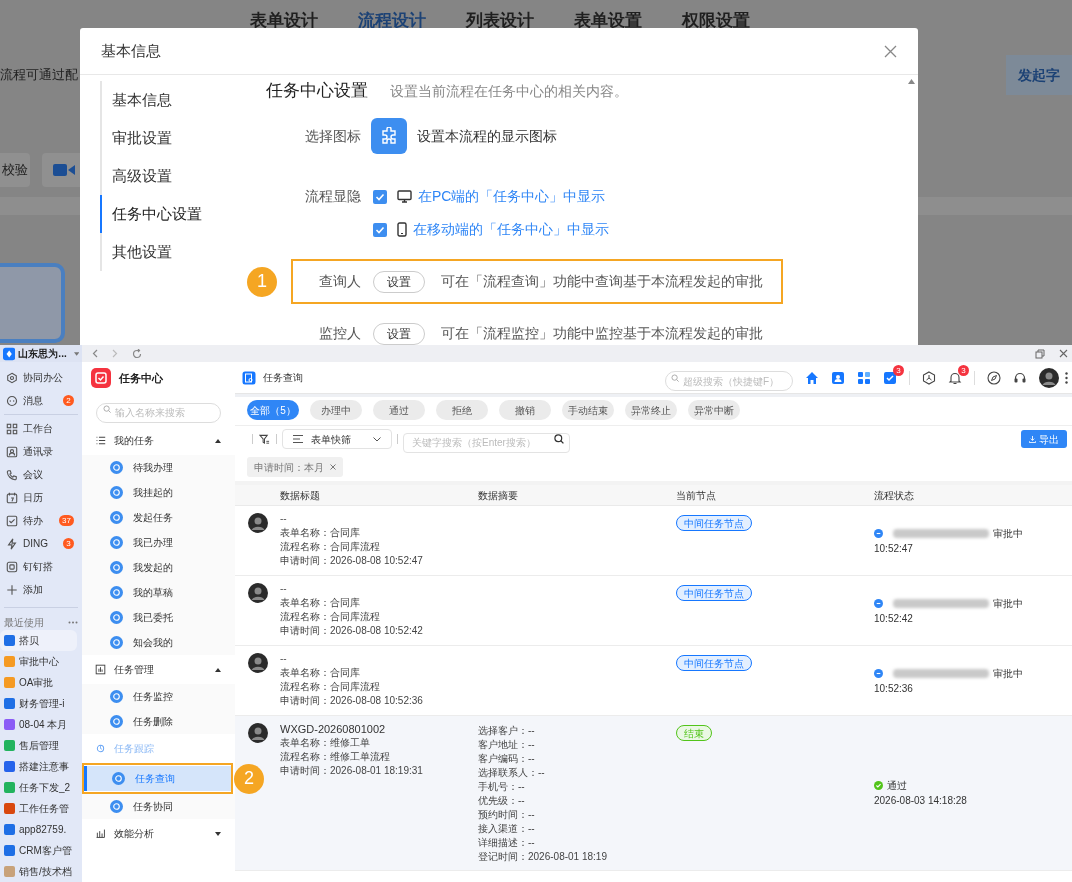 The width and height of the screenshot is (1072, 882). What do you see at coordinates (41, 452) in the screenshot?
I see `sidebar-item: 通讯录` at bounding box center [41, 452].